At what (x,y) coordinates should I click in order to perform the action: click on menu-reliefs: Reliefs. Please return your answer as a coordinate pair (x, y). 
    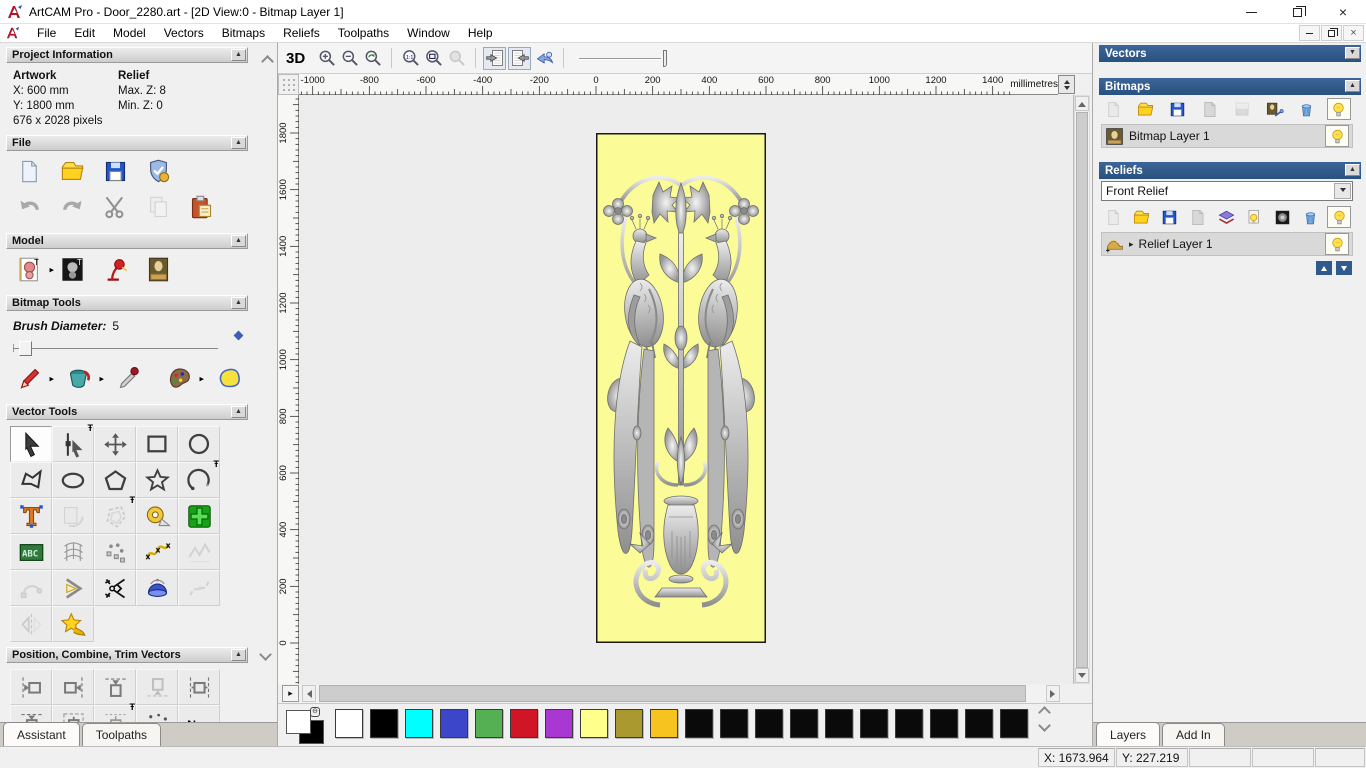
    Looking at the image, I should click on (301, 33).